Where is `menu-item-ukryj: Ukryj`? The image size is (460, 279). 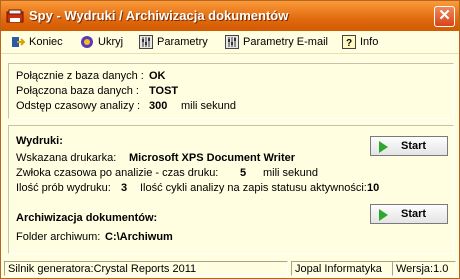 menu-item-ukryj: Ukryj is located at coordinates (101, 42).